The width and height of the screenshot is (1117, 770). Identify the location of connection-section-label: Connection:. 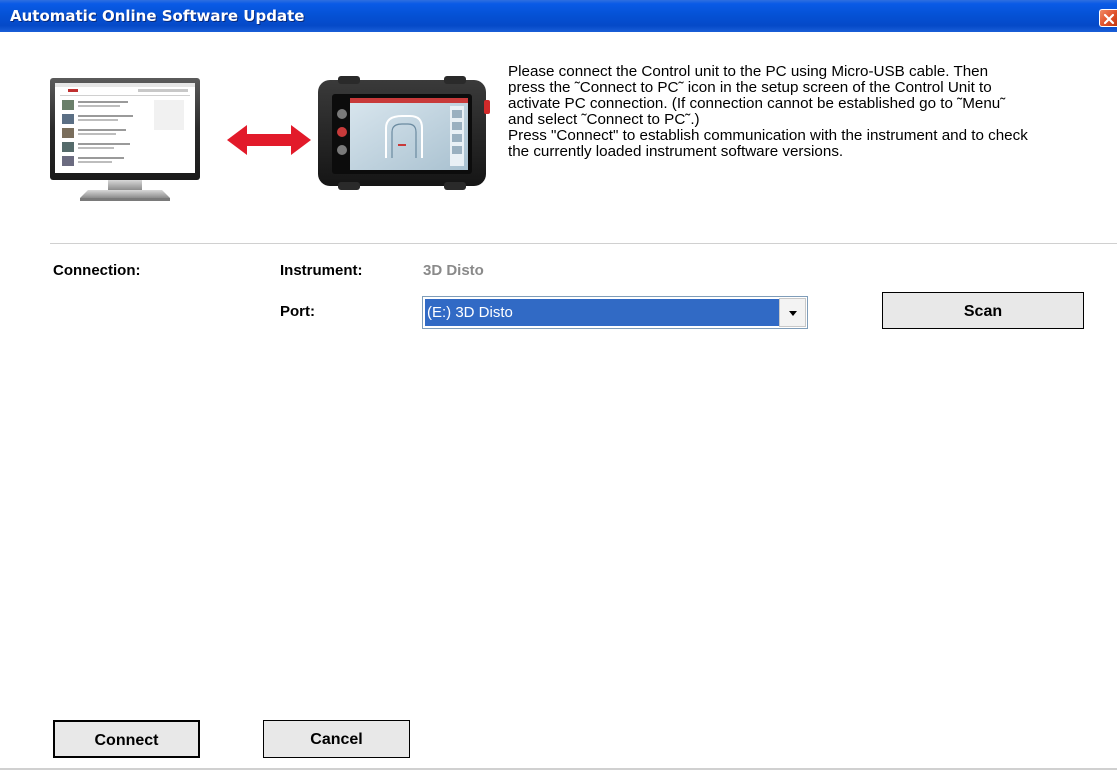
(97, 270).